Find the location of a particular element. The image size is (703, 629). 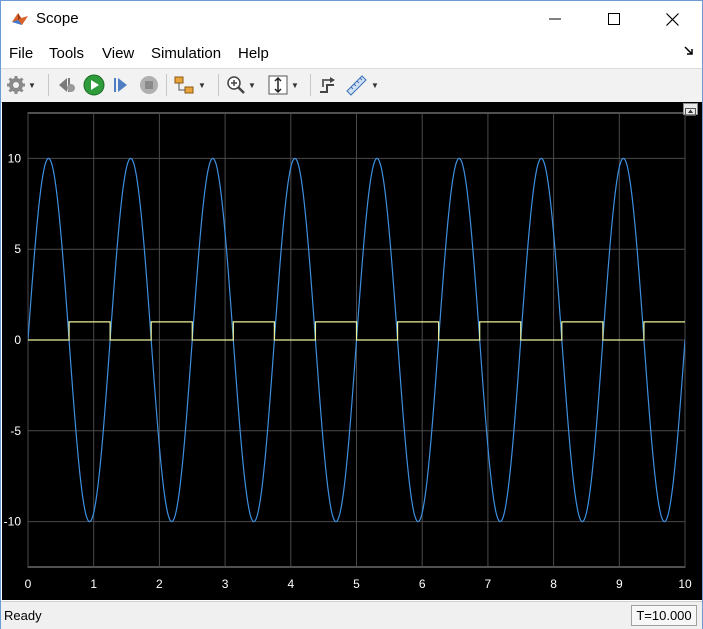

x-tick-label: 9 is located at coordinates (619, 584).